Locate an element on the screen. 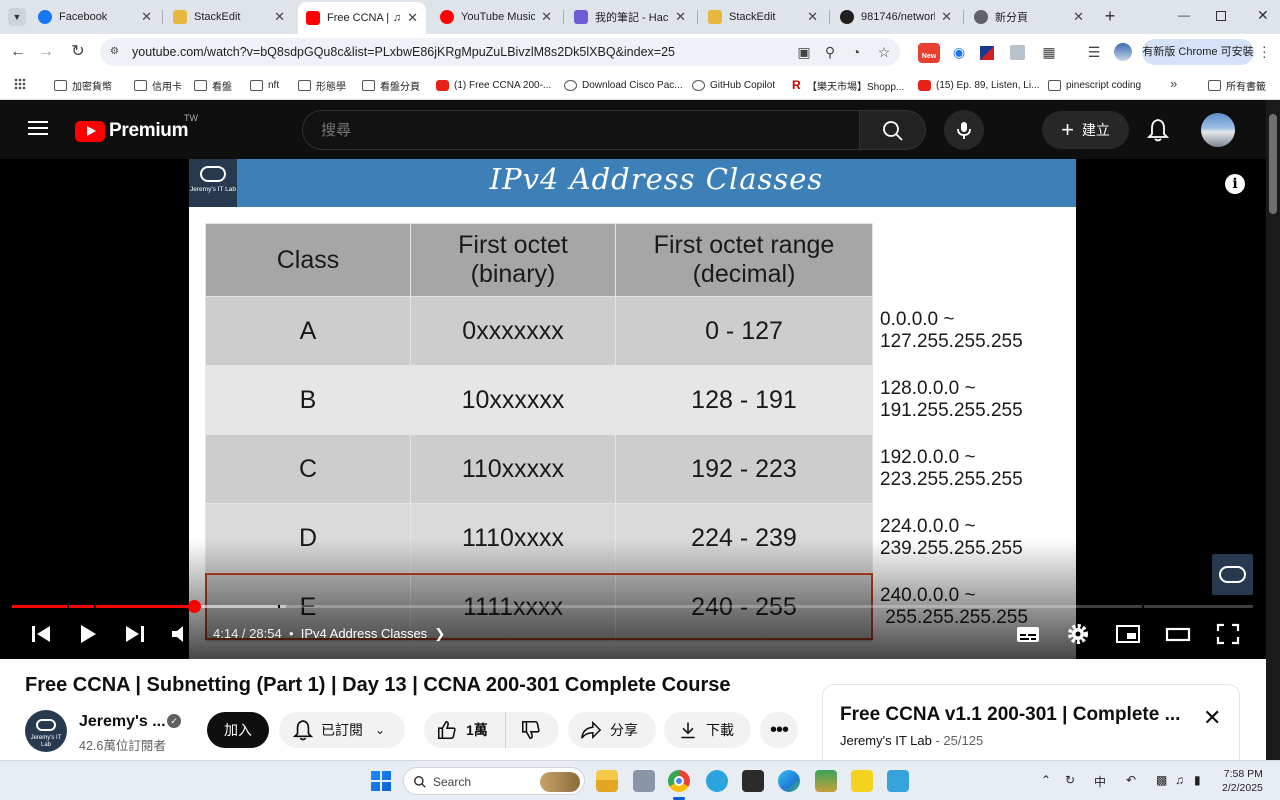 The width and height of the screenshot is (1280, 800). window-close-button: ✕ is located at coordinates (1263, 15).